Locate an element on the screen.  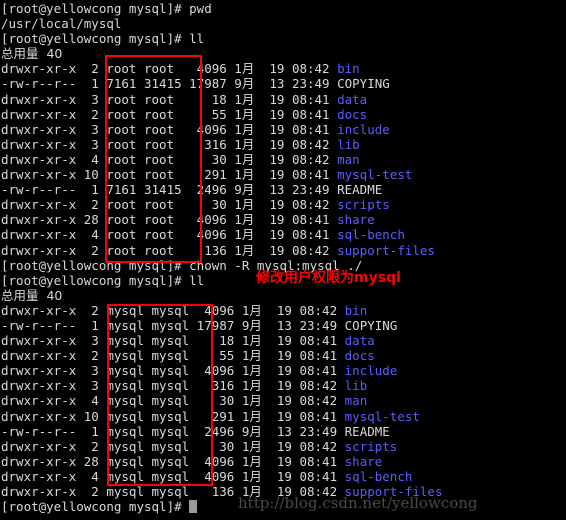
listing-row-meta: drwxr-xr-x 2 root root 4096 1月 19 08:42 is located at coordinates (169, 69).